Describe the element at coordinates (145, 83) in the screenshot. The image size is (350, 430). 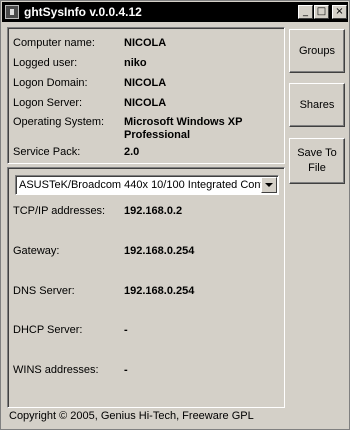
I see `logon-domain-value: NICOLA` at that location.